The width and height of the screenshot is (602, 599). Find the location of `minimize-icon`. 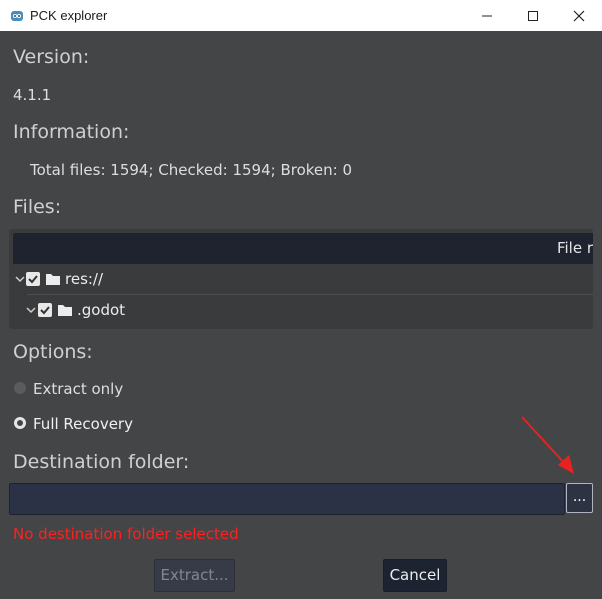

minimize-icon is located at coordinates (487, 16).